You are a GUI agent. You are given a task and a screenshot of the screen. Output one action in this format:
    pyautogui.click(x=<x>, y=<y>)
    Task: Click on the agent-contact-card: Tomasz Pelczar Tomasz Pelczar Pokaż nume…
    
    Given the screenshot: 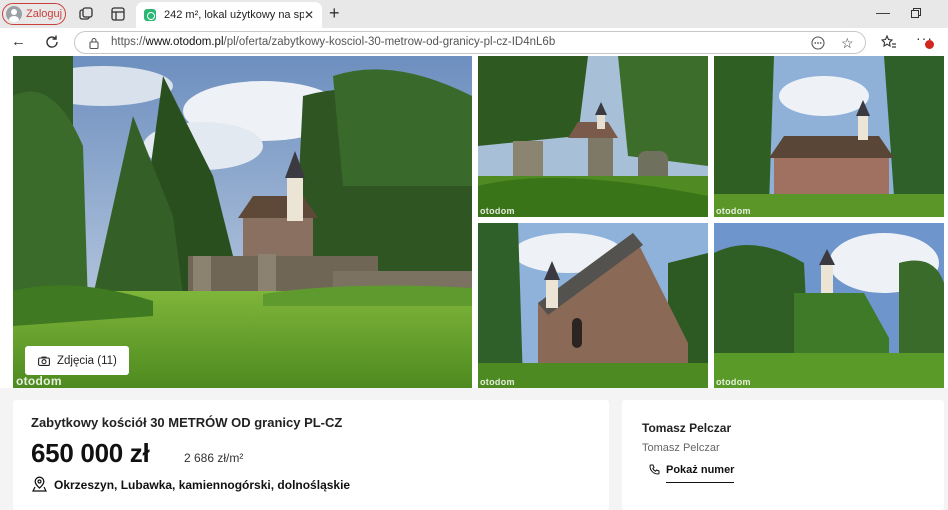 What is the action you would take?
    pyautogui.click(x=783, y=455)
    